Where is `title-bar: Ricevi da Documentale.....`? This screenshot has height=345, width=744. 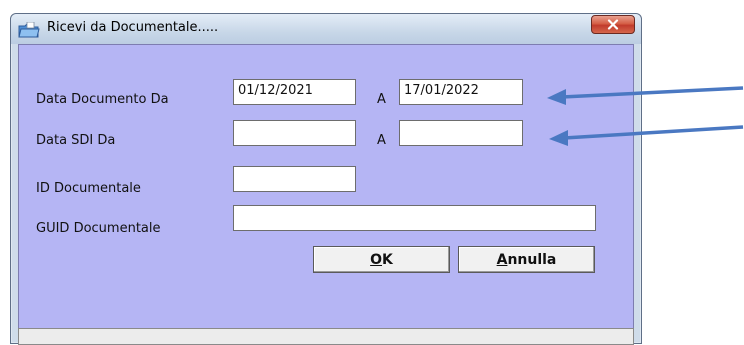 title-bar: Ricevi da Documentale..... is located at coordinates (326, 29).